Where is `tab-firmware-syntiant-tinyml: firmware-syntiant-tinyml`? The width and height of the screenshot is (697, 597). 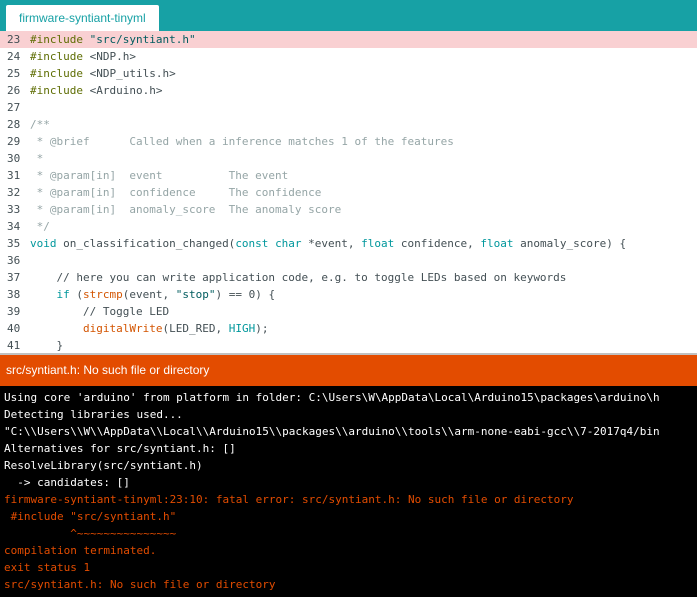
tab-firmware-syntiant-tinyml: firmware-syntiant-tinyml is located at coordinates (82, 18).